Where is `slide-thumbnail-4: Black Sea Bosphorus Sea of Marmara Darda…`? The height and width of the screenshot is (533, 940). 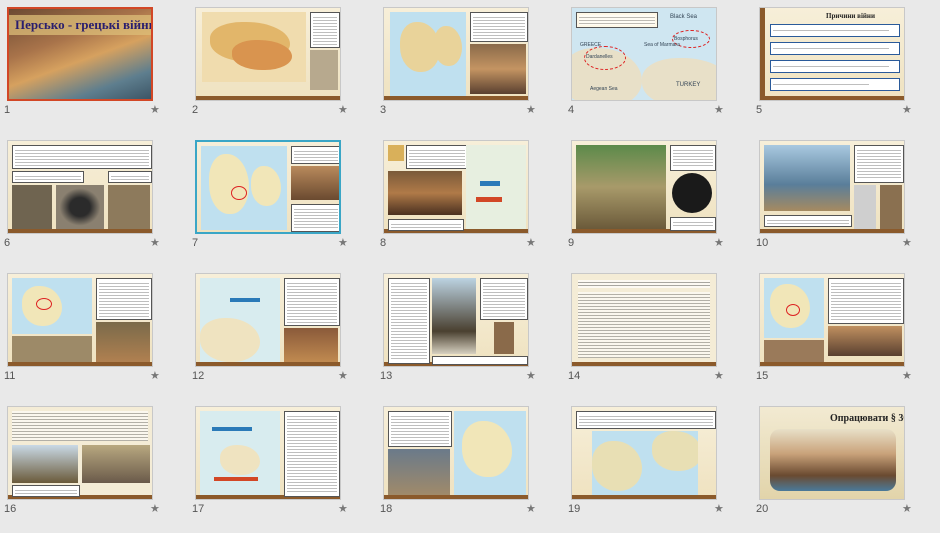 slide-thumbnail-4: Black Sea Bosphorus Sea of Marmara Darda… is located at coordinates (658, 66).